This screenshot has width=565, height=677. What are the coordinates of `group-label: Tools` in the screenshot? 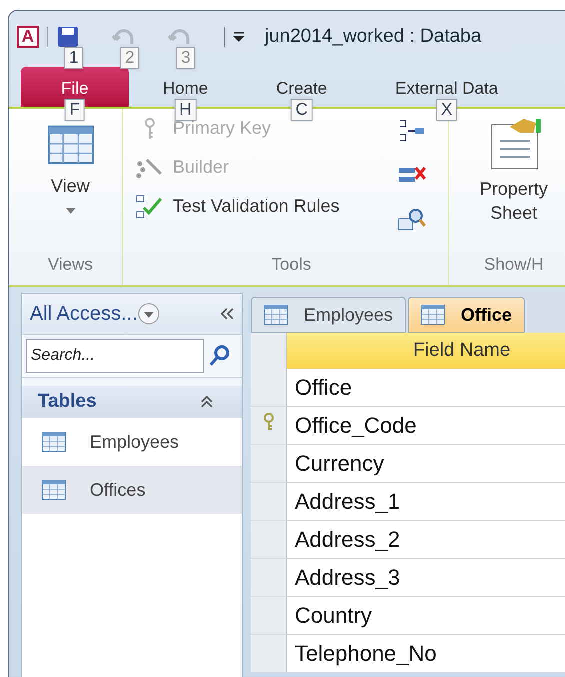 It's located at (291, 265).